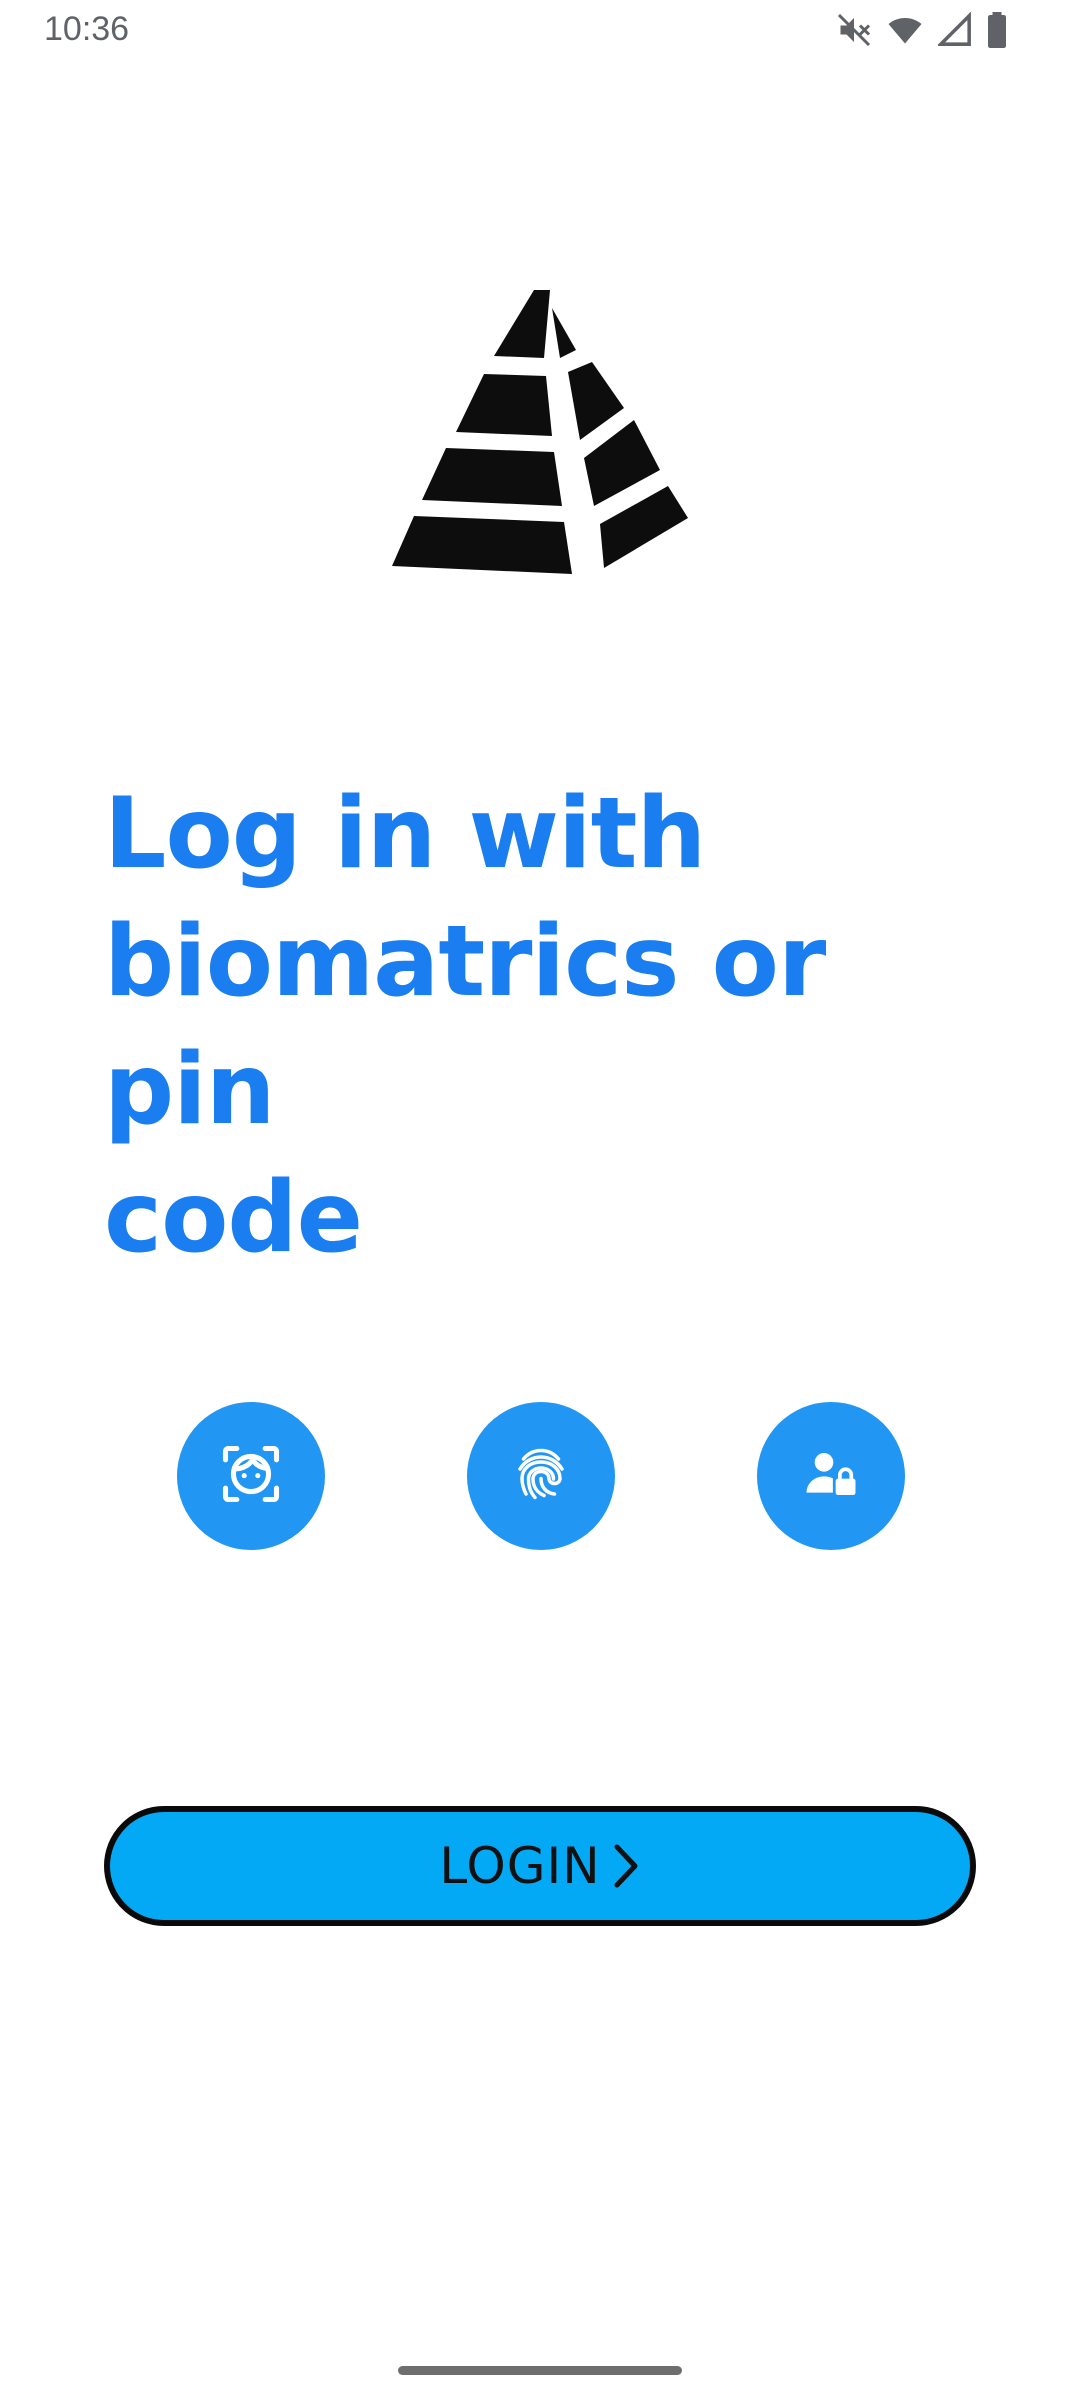 The image size is (1080, 2400). Describe the element at coordinates (233, 1218) in the screenshot. I see `title-line-3: code` at that location.